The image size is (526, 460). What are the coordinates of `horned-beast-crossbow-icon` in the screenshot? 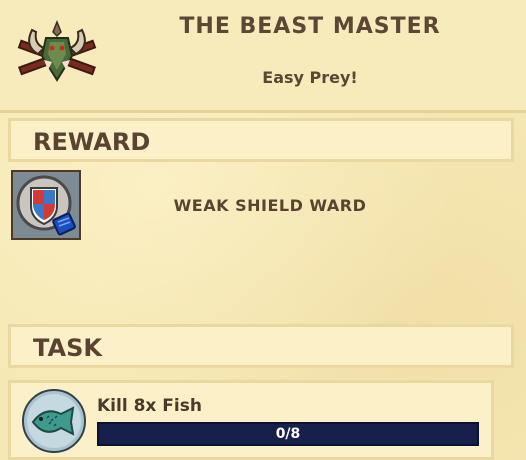 It's located at (57, 51).